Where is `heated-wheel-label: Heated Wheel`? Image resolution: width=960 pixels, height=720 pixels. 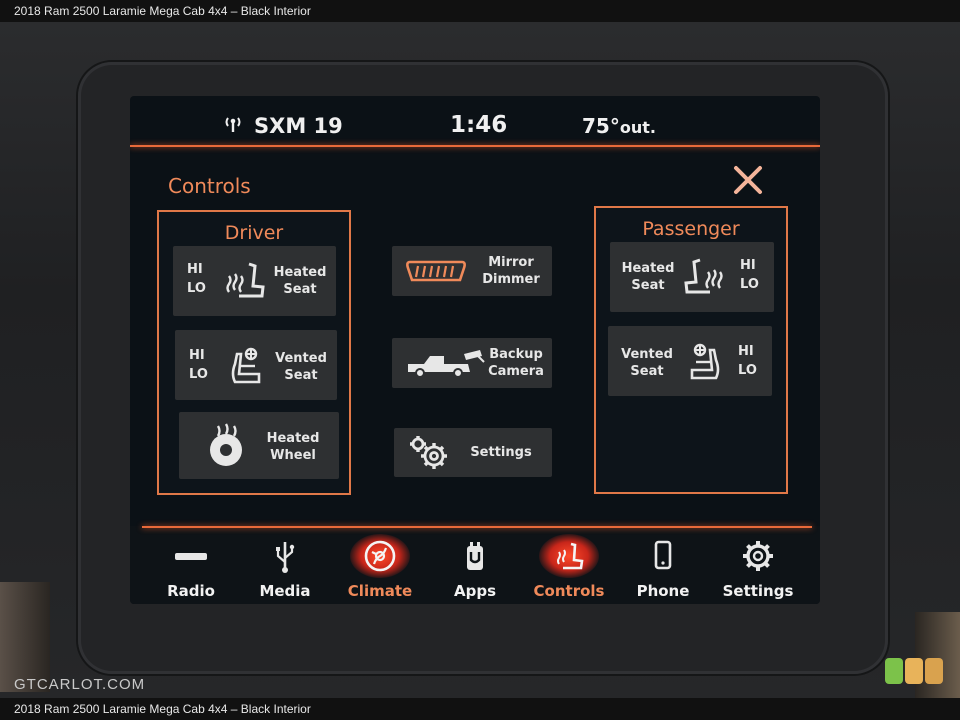
heated-wheel-label: Heated Wheel is located at coordinates (293, 447).